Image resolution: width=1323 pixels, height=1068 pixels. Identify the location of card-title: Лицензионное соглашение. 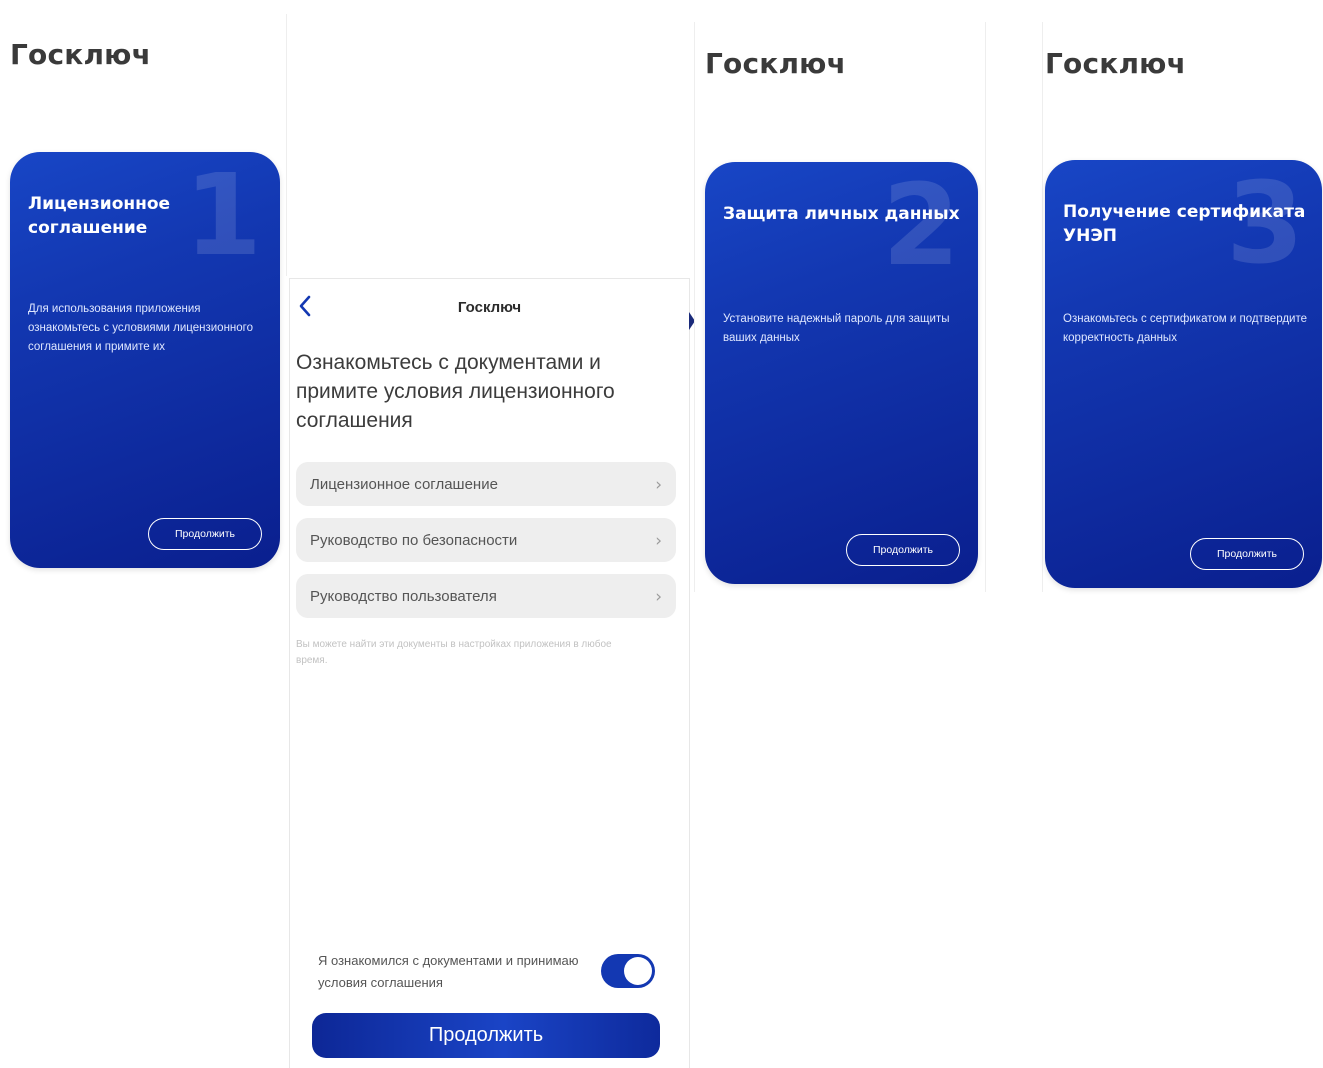
(99, 216).